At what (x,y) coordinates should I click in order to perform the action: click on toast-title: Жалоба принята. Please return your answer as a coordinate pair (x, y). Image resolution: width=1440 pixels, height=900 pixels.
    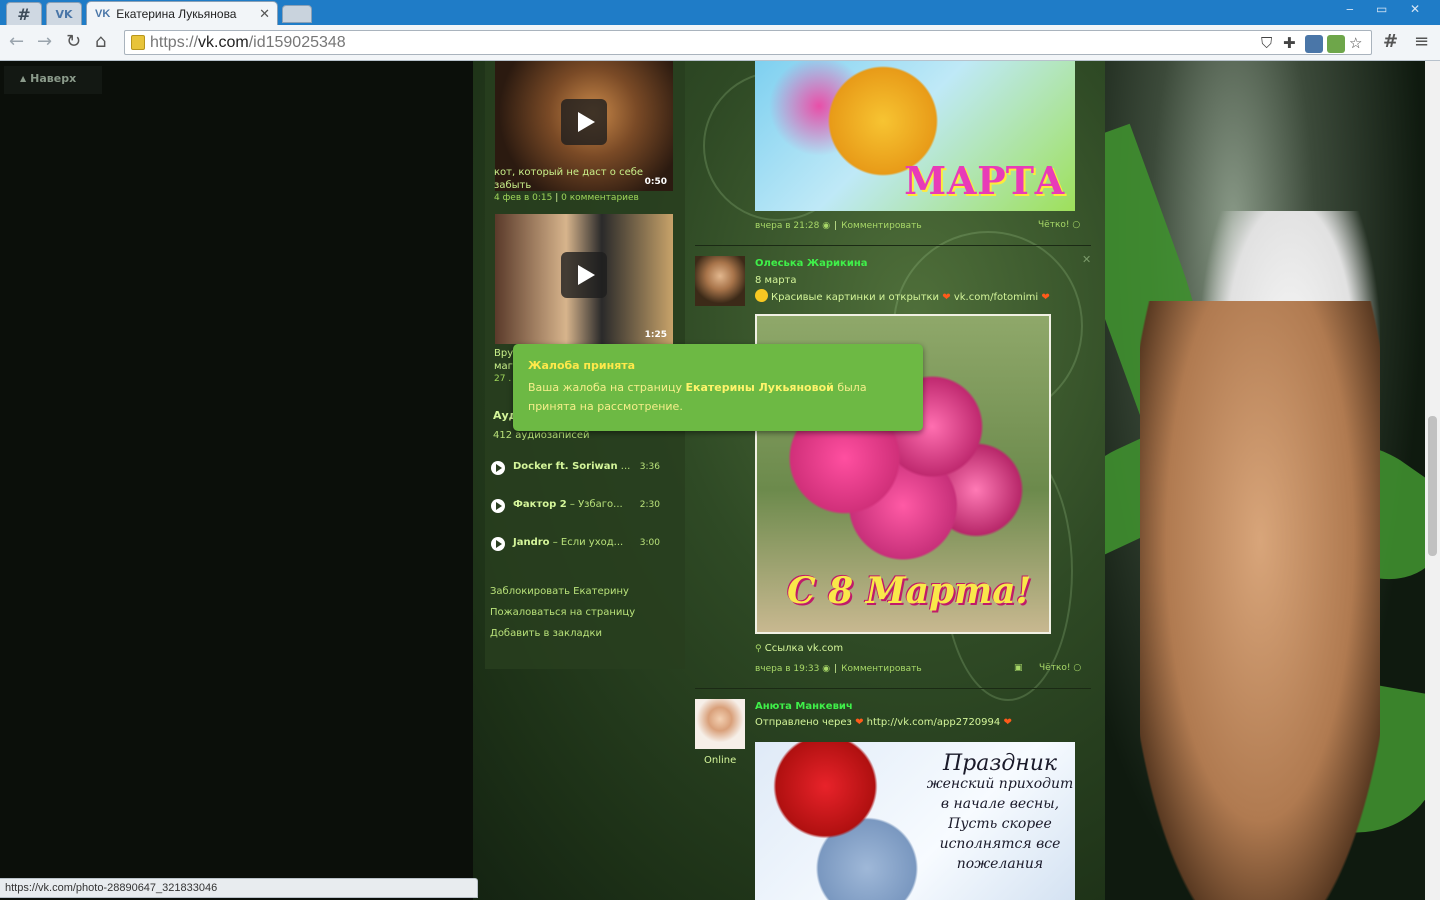
    Looking at the image, I should click on (582, 365).